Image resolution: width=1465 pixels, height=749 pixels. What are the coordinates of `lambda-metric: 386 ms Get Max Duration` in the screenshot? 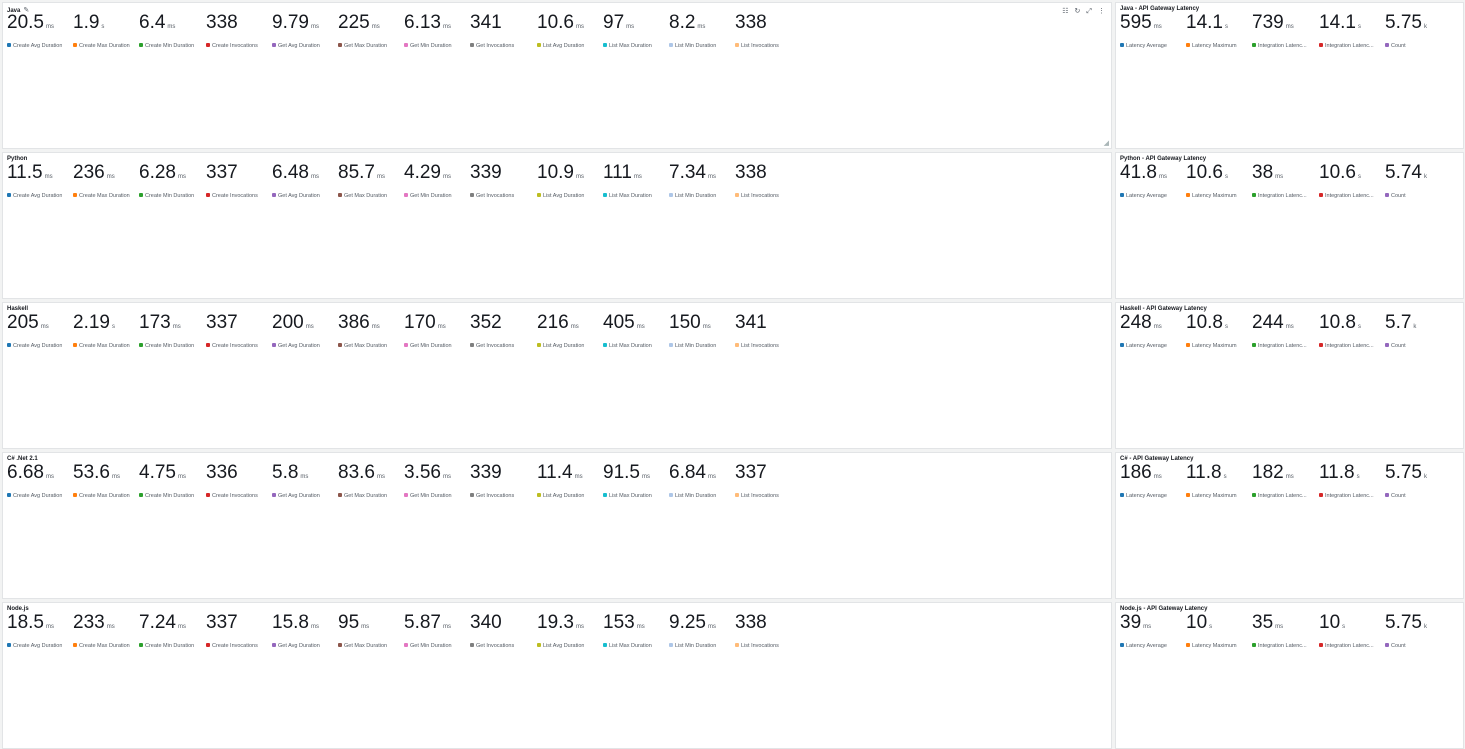 It's located at (371, 331).